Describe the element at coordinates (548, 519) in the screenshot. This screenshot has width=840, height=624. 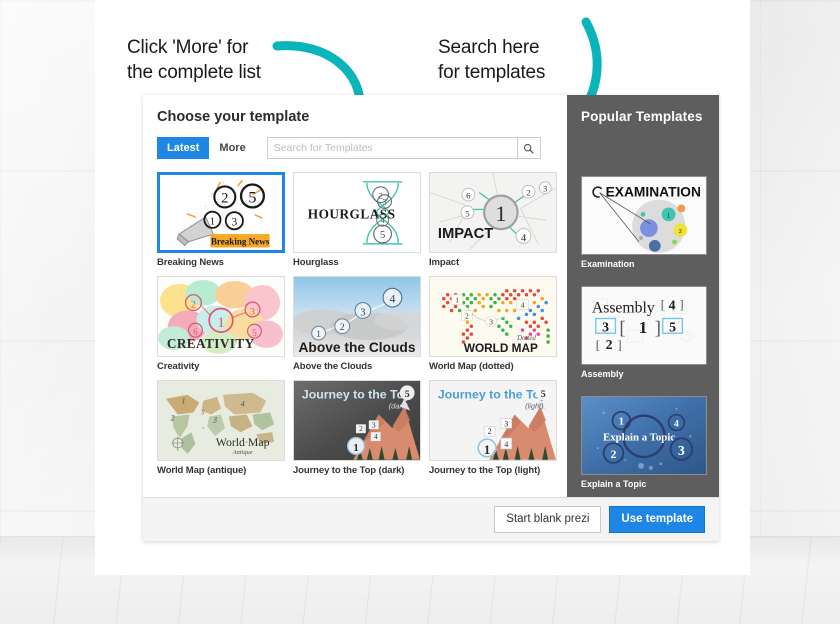
I see `start-blank-prezi-button: Start blank prezi` at that location.